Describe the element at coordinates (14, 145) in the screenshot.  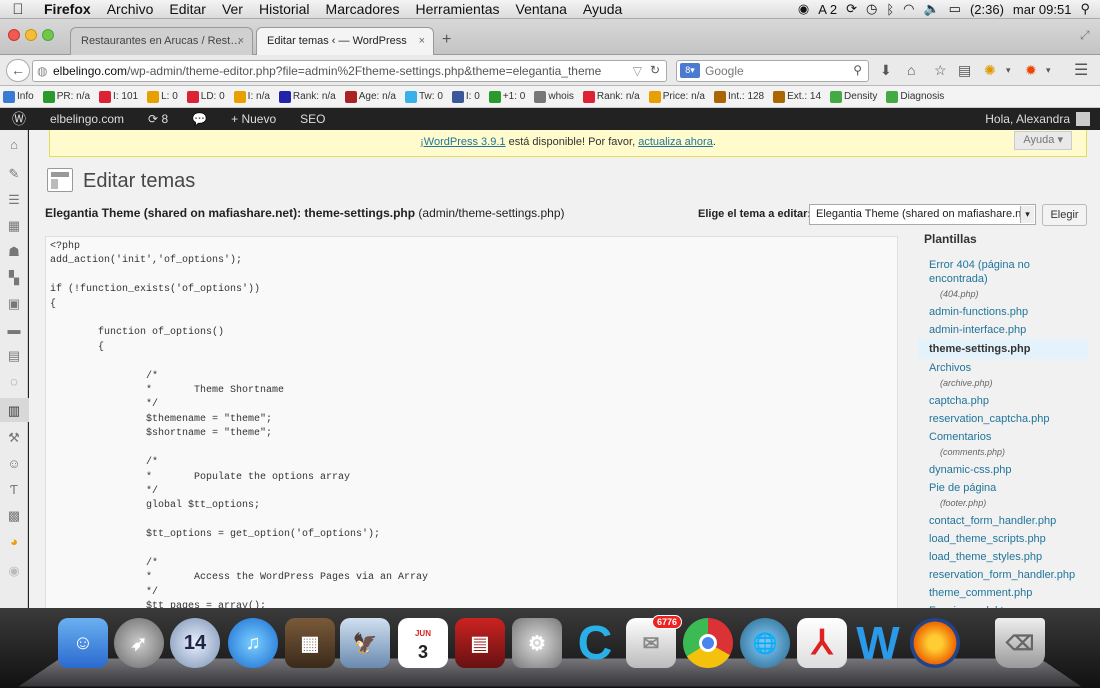
I see `dashboard-icon: ⌂` at that location.